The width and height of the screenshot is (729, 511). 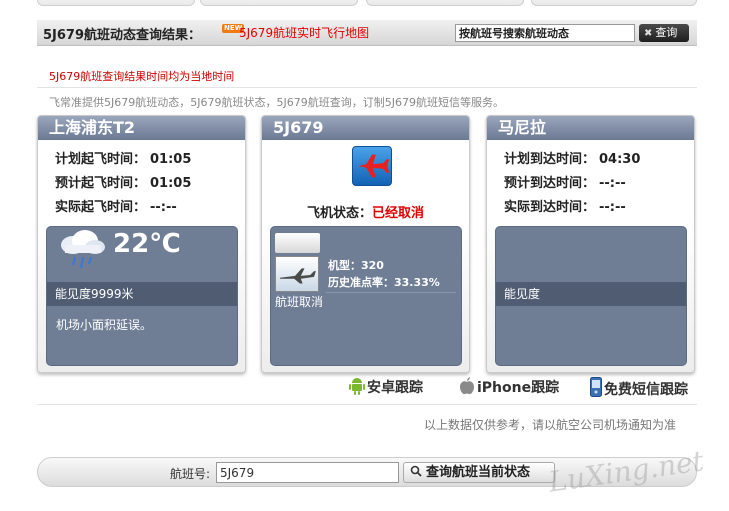 What do you see at coordinates (646, 390) in the screenshot?
I see `sms-tracking-label: 免费短信跟踪` at bounding box center [646, 390].